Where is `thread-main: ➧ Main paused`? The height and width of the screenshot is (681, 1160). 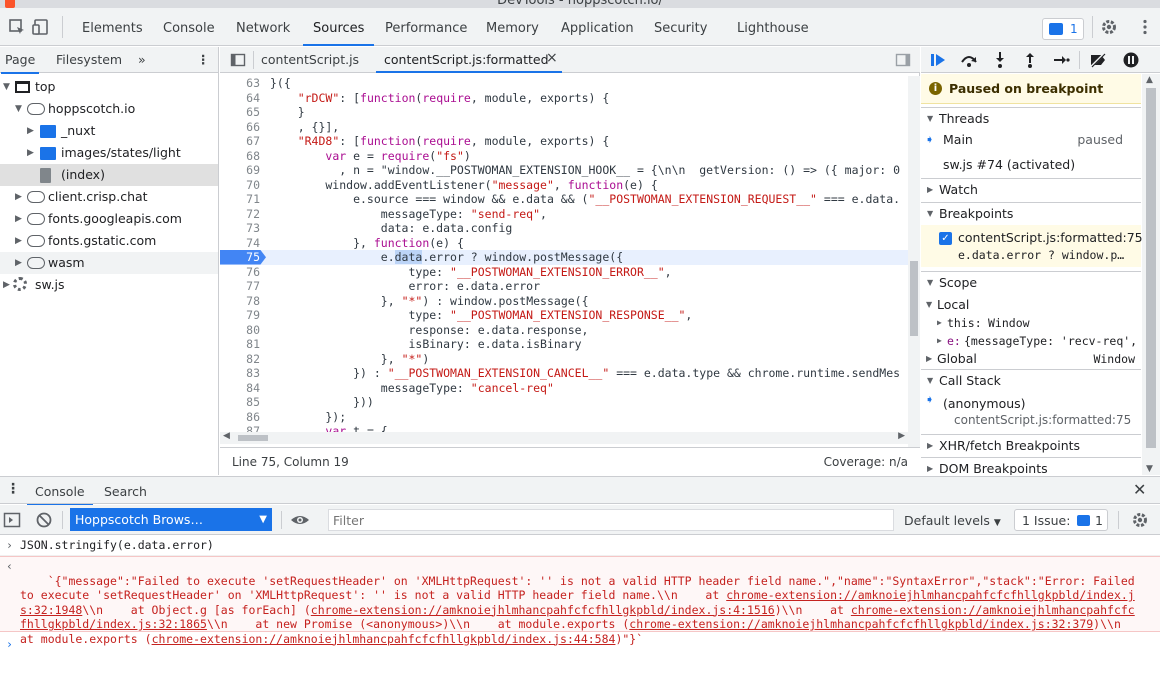
thread-main: ➧ Main paused is located at coordinates (1031, 140).